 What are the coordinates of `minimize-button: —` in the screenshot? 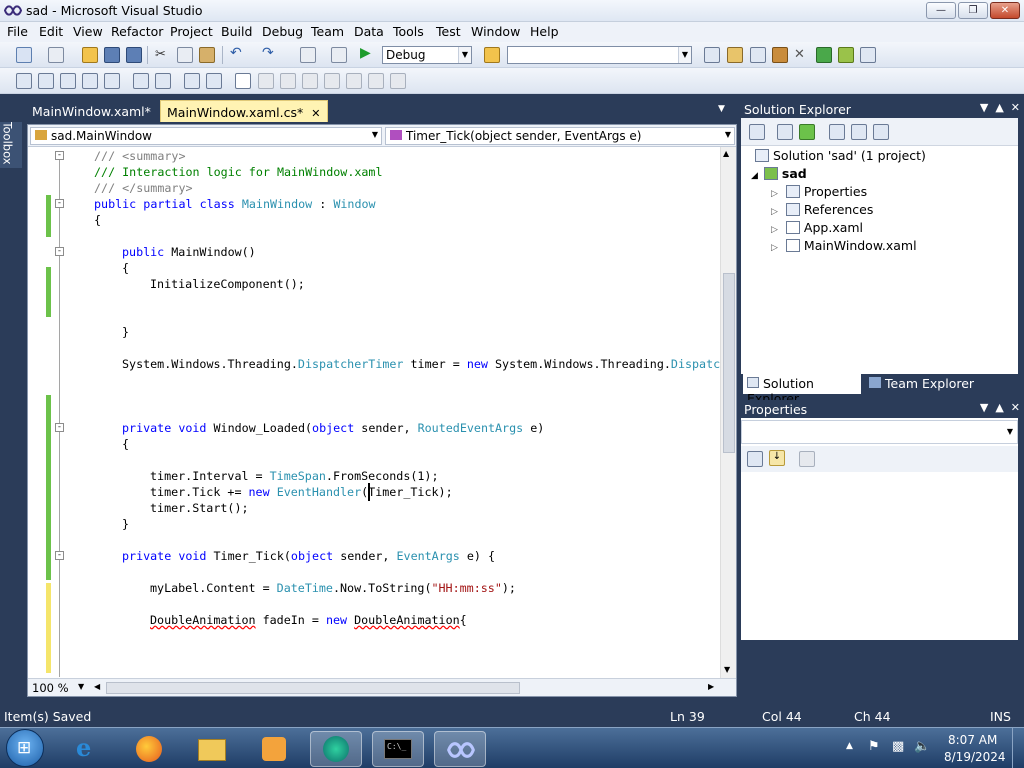 It's located at (941, 10).